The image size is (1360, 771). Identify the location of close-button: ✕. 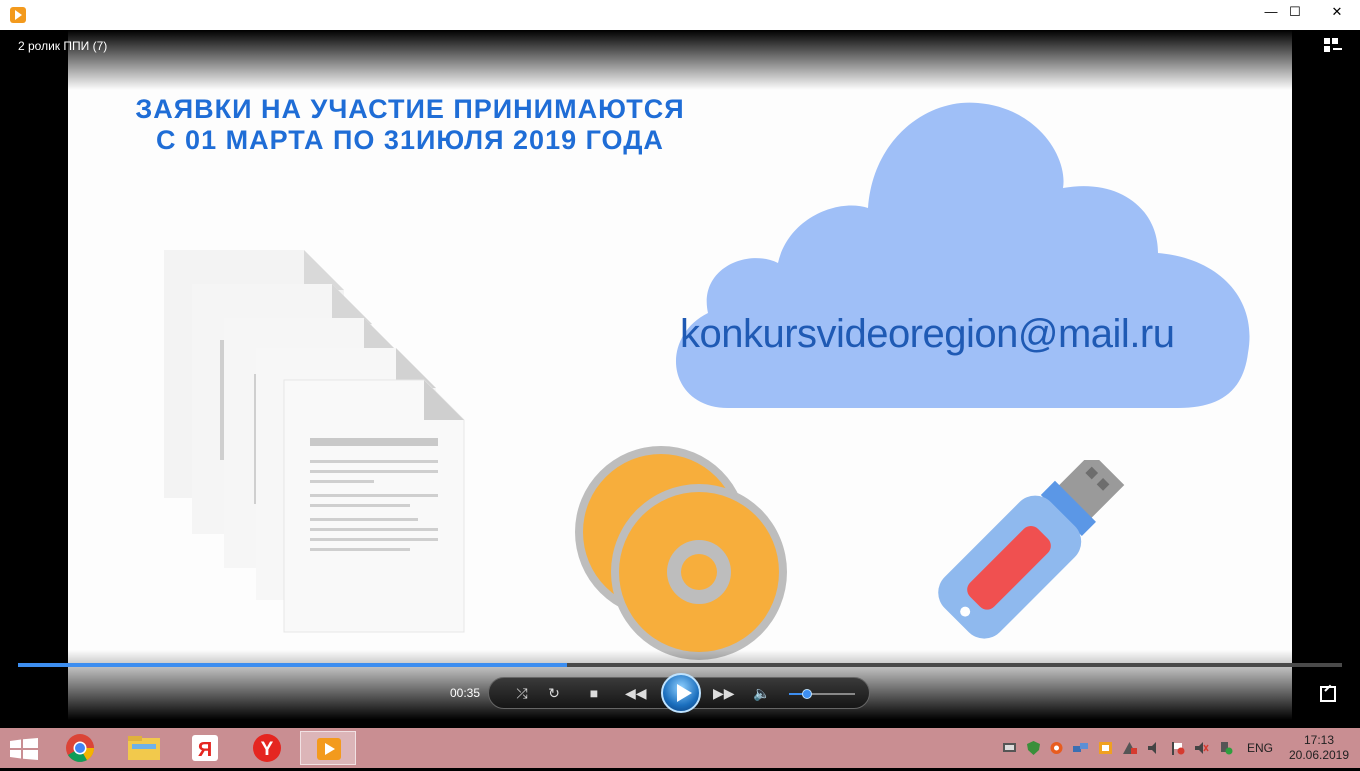
(1337, 13).